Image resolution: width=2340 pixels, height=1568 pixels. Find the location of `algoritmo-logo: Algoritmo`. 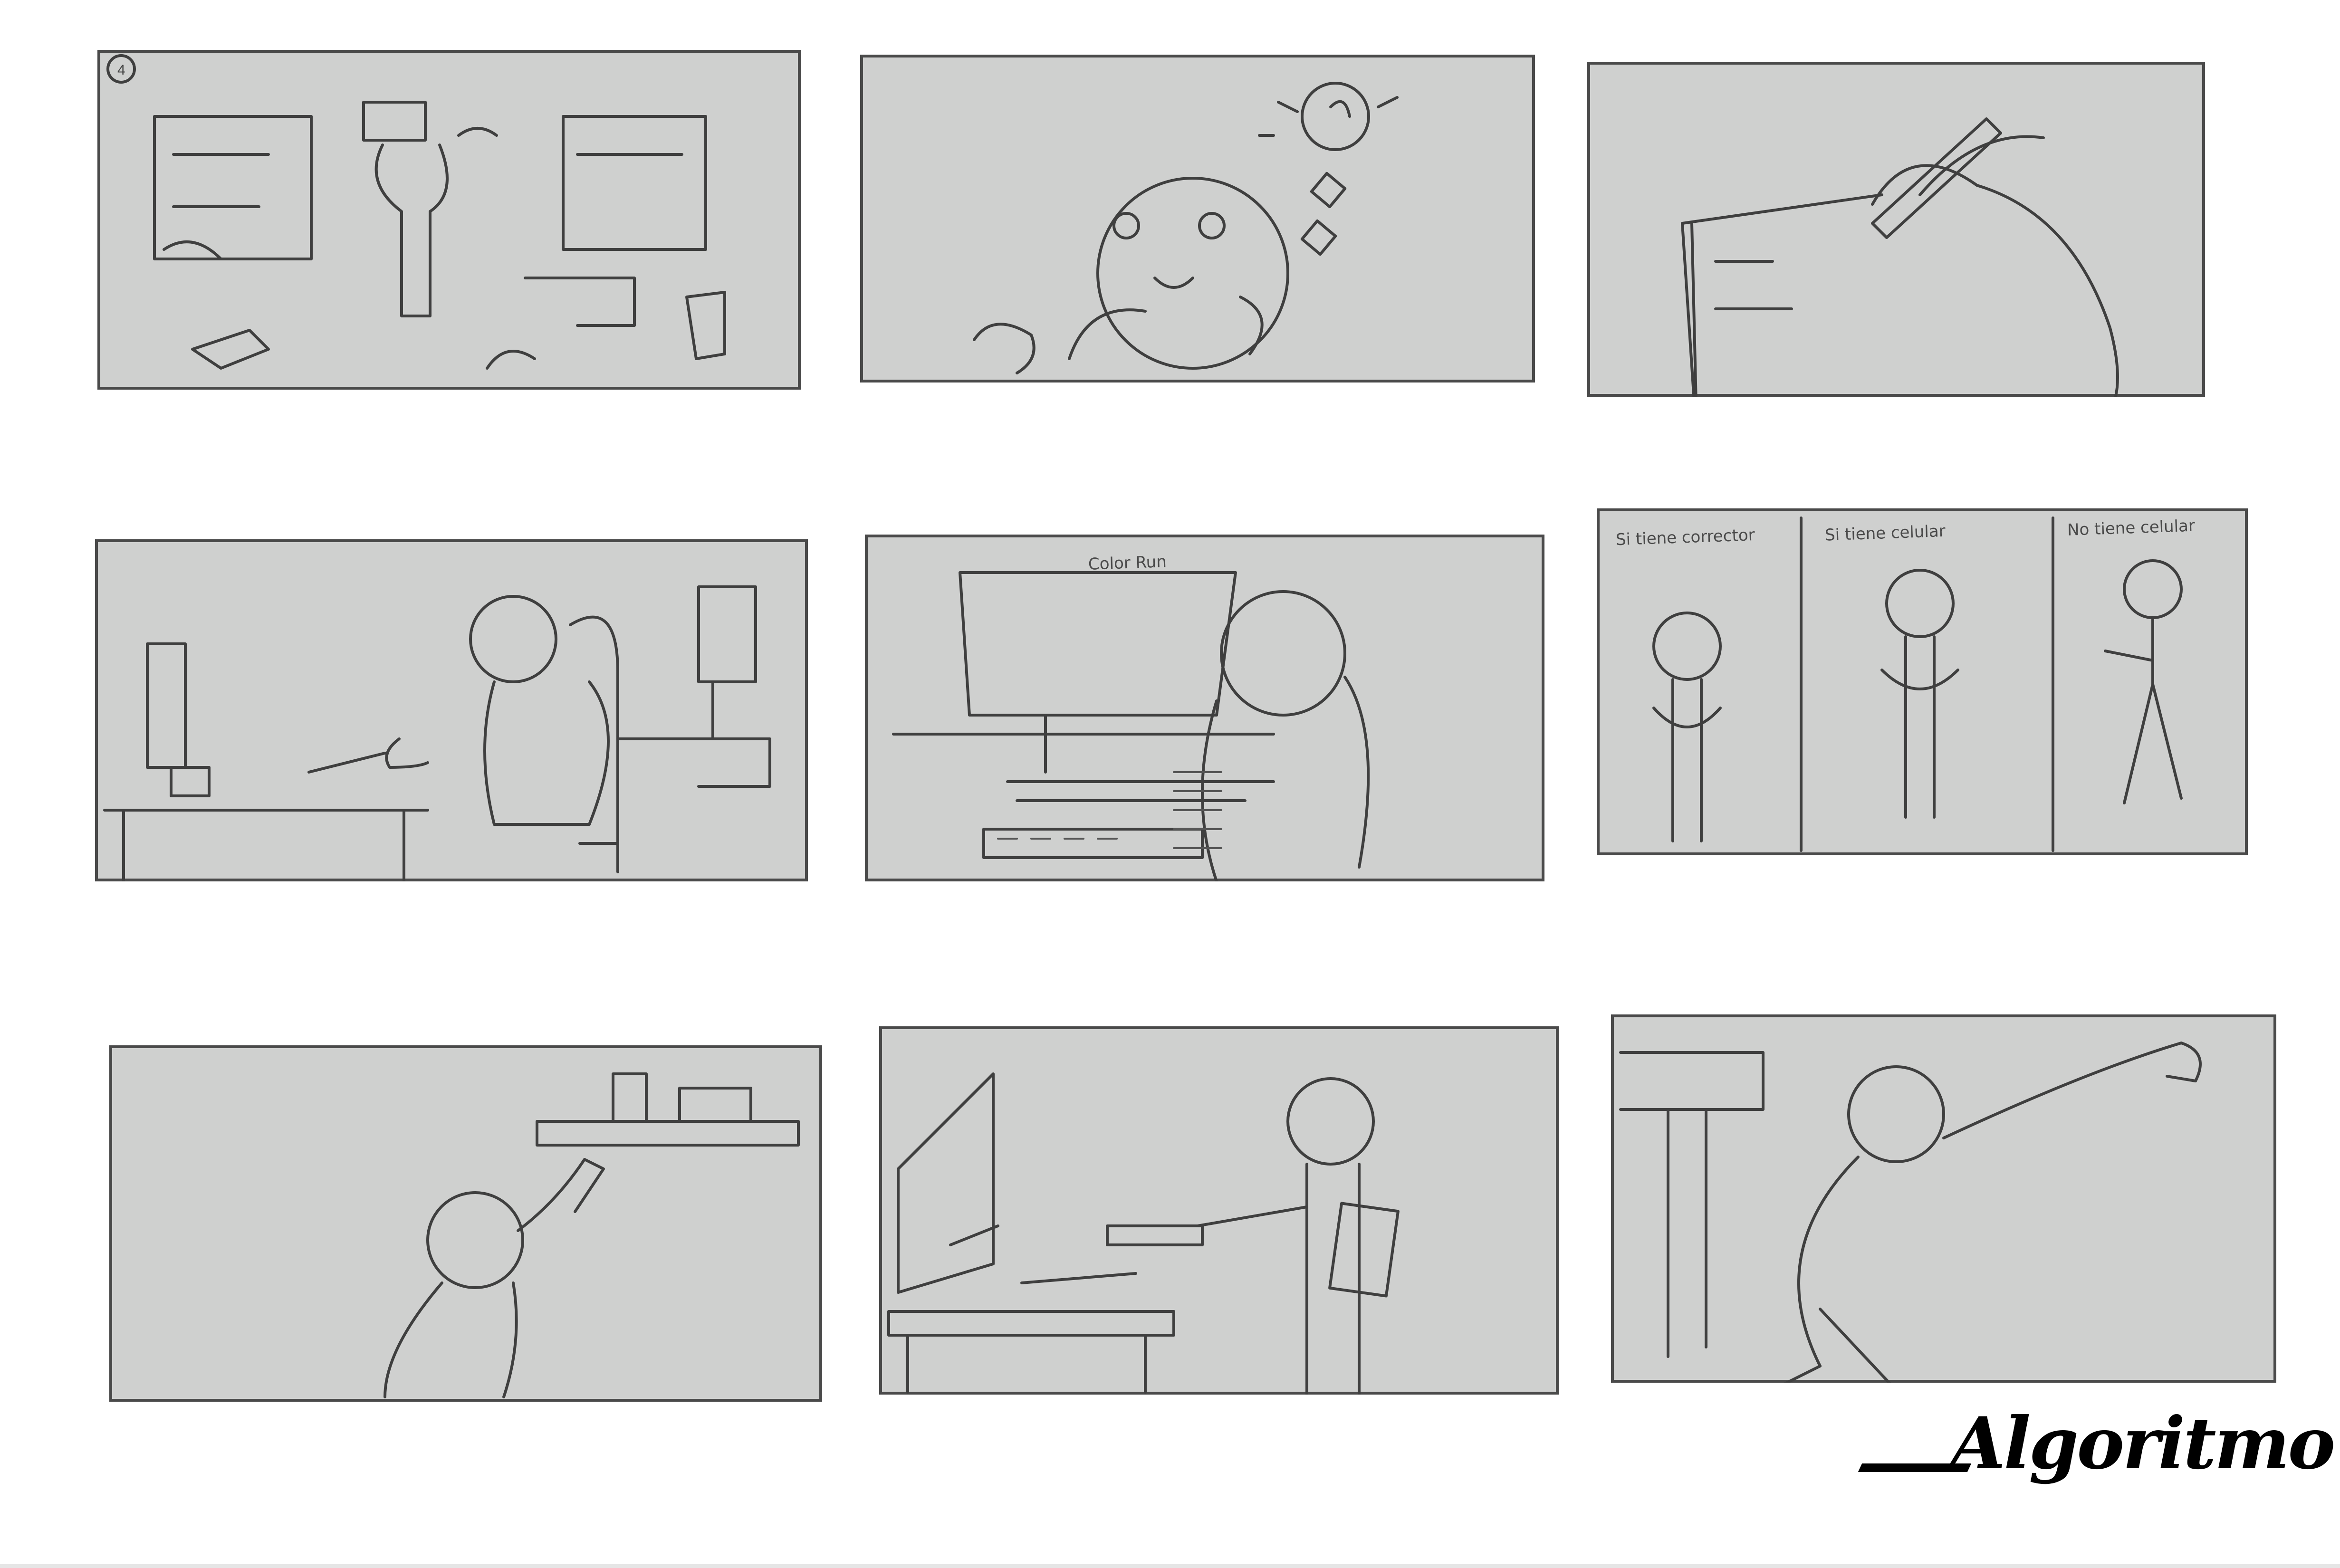

algoritmo-logo: Algoritmo is located at coordinates (2096, 1452).